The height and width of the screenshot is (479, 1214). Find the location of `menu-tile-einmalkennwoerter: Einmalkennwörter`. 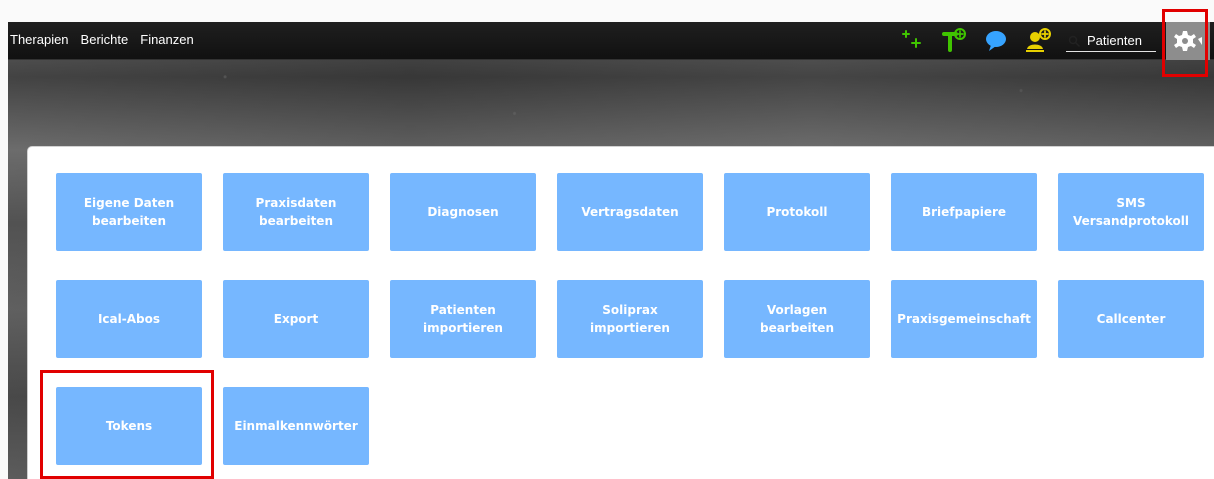

menu-tile-einmalkennwoerter: Einmalkennwörter is located at coordinates (296, 426).